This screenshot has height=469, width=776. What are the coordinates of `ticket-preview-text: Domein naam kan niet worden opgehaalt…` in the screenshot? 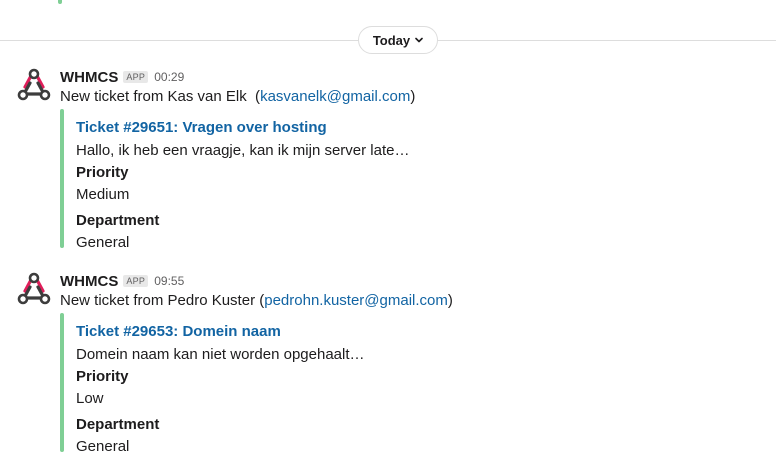 It's located at (220, 354).